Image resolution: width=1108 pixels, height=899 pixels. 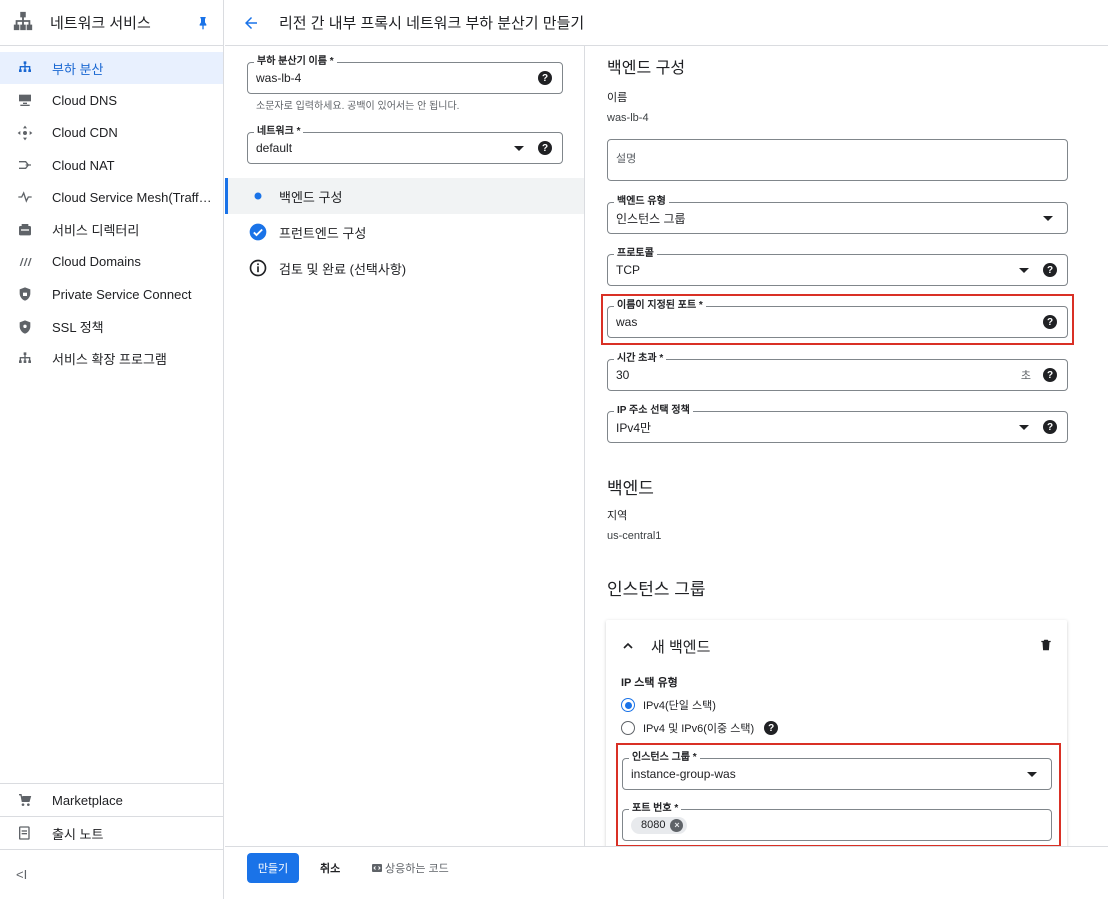 I want to click on current-step-dot-icon, so click(x=258, y=196).